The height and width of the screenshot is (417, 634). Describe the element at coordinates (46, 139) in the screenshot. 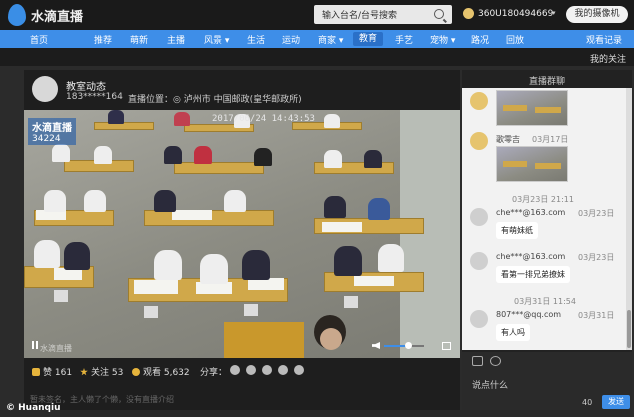

I see `camera-views: 34224` at that location.